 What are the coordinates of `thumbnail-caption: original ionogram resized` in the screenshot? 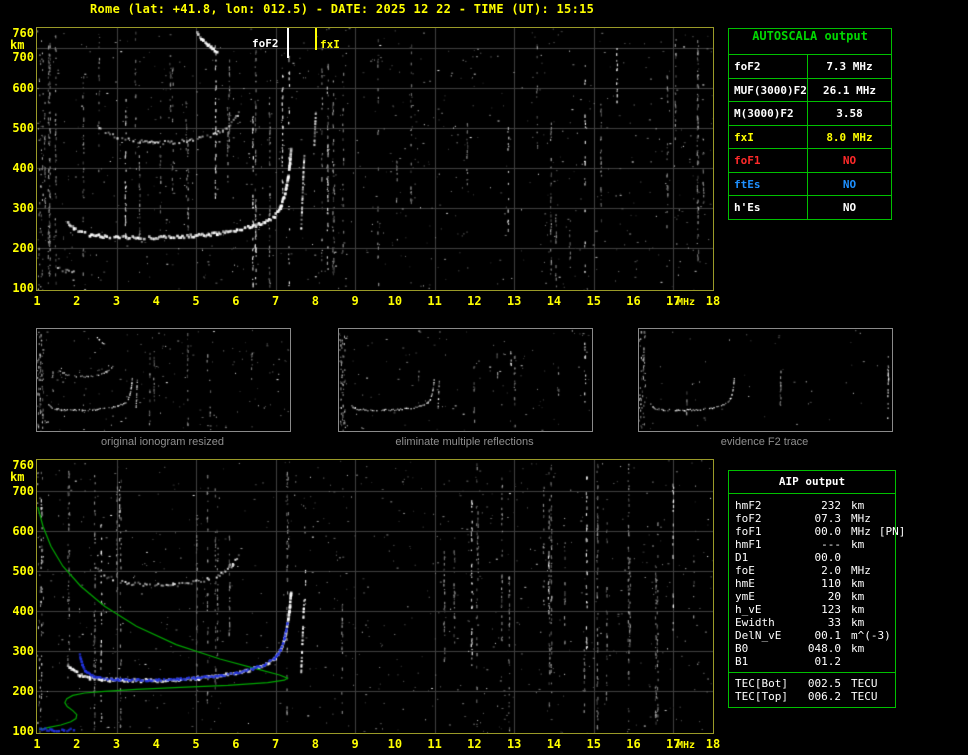 It's located at (162, 442).